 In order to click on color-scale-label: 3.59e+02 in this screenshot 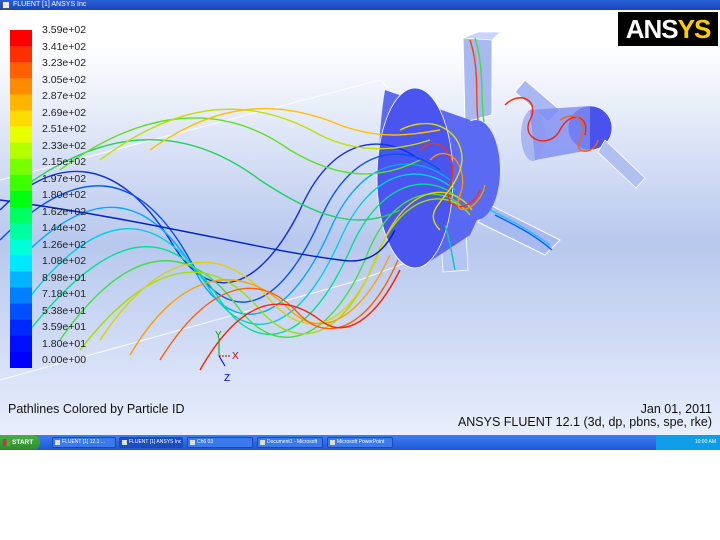, I will do `click(64, 30)`.